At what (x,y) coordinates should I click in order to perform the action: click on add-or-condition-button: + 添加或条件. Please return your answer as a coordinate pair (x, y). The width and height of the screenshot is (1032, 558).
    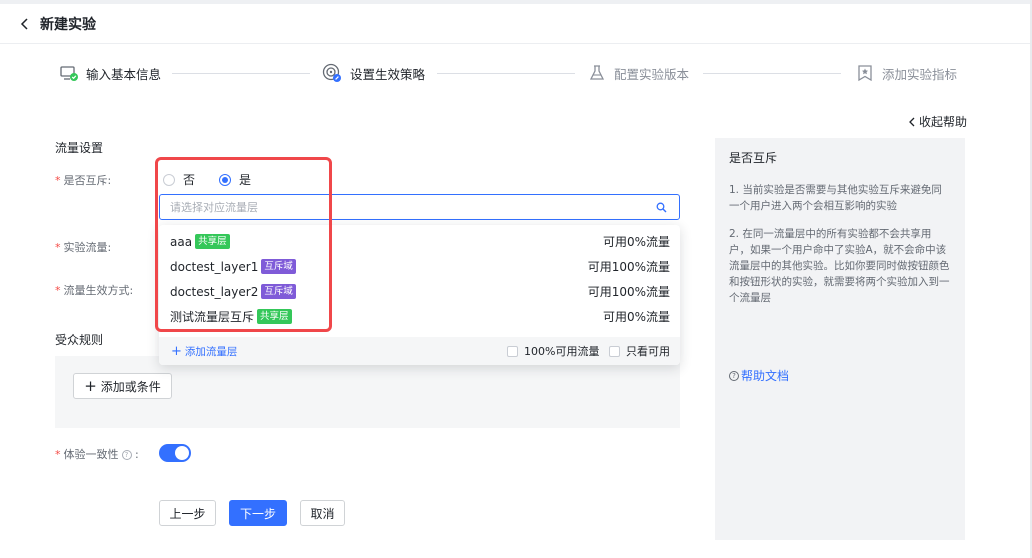
    Looking at the image, I should click on (122, 386).